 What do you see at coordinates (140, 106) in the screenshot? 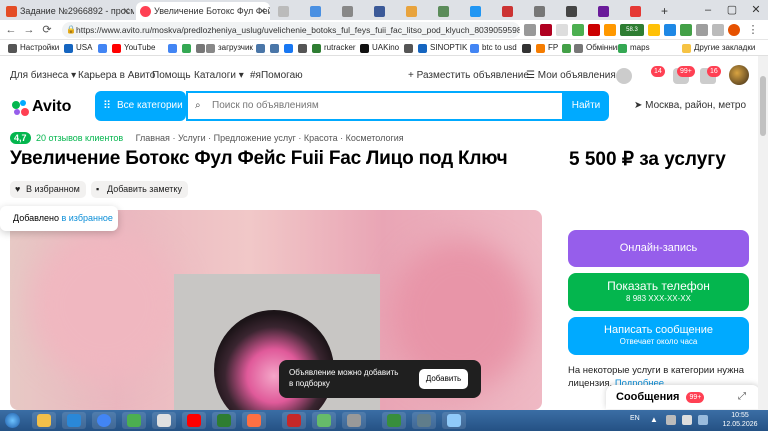
I see `all-categories-button: ⠿ Все категории` at bounding box center [140, 106].